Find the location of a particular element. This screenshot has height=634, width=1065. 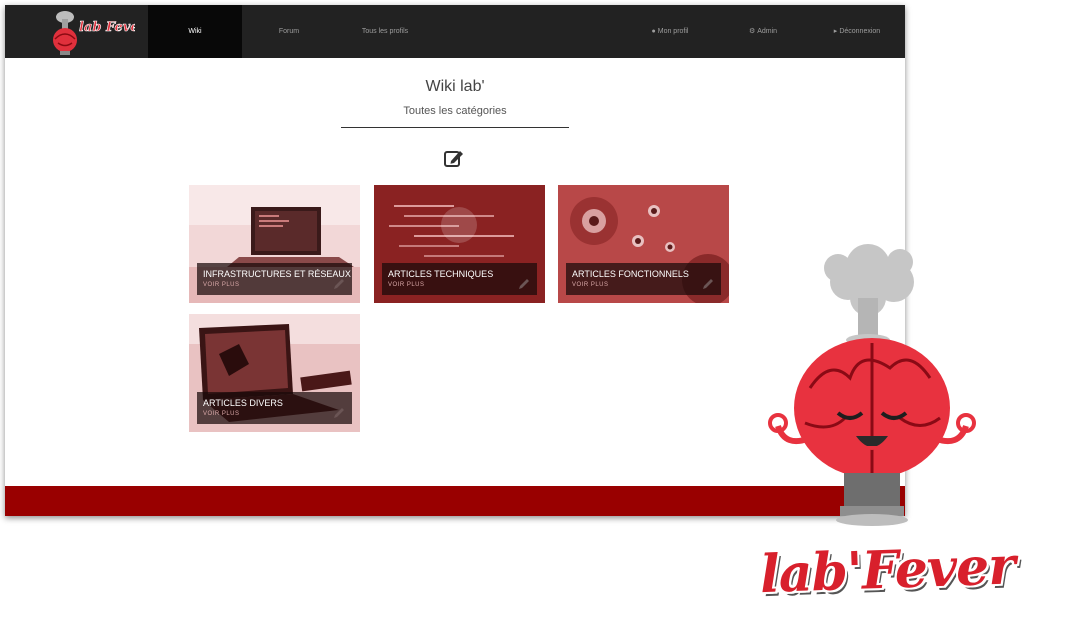

category-card-technical: ARTICLES TECHNIQUES VOIR PLUS is located at coordinates (459, 244).